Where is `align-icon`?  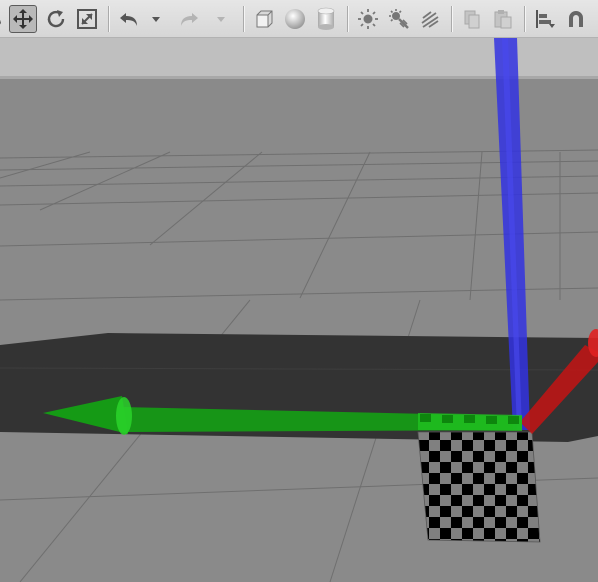 align-icon is located at coordinates (545, 19).